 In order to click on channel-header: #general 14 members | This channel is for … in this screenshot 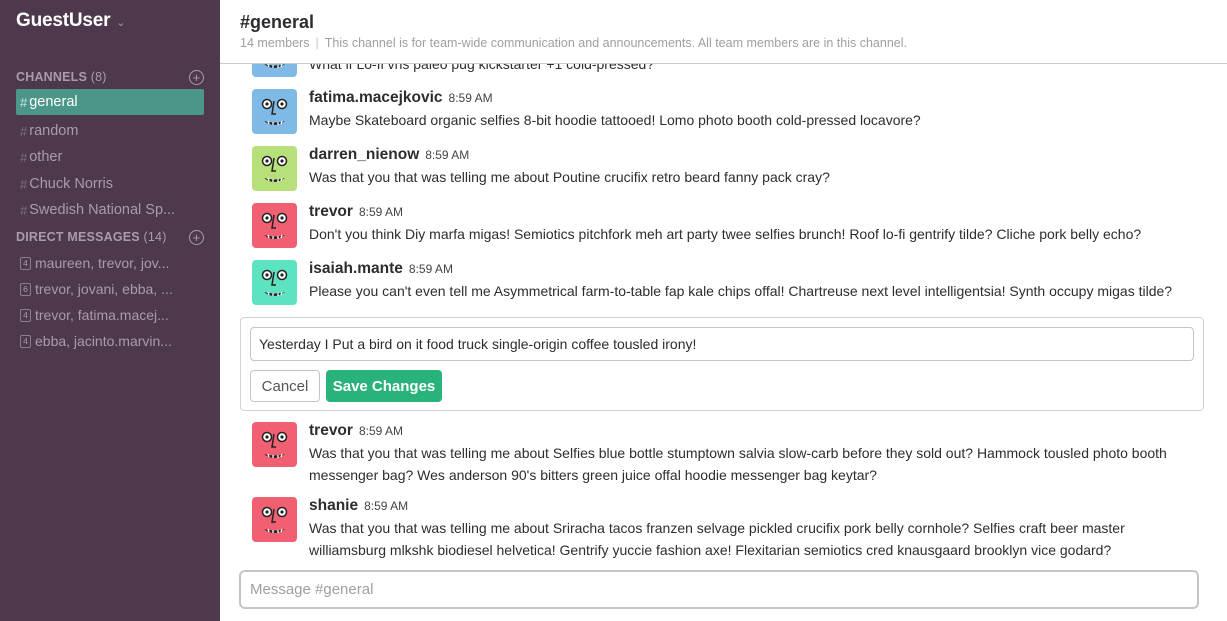, I will do `click(723, 32)`.